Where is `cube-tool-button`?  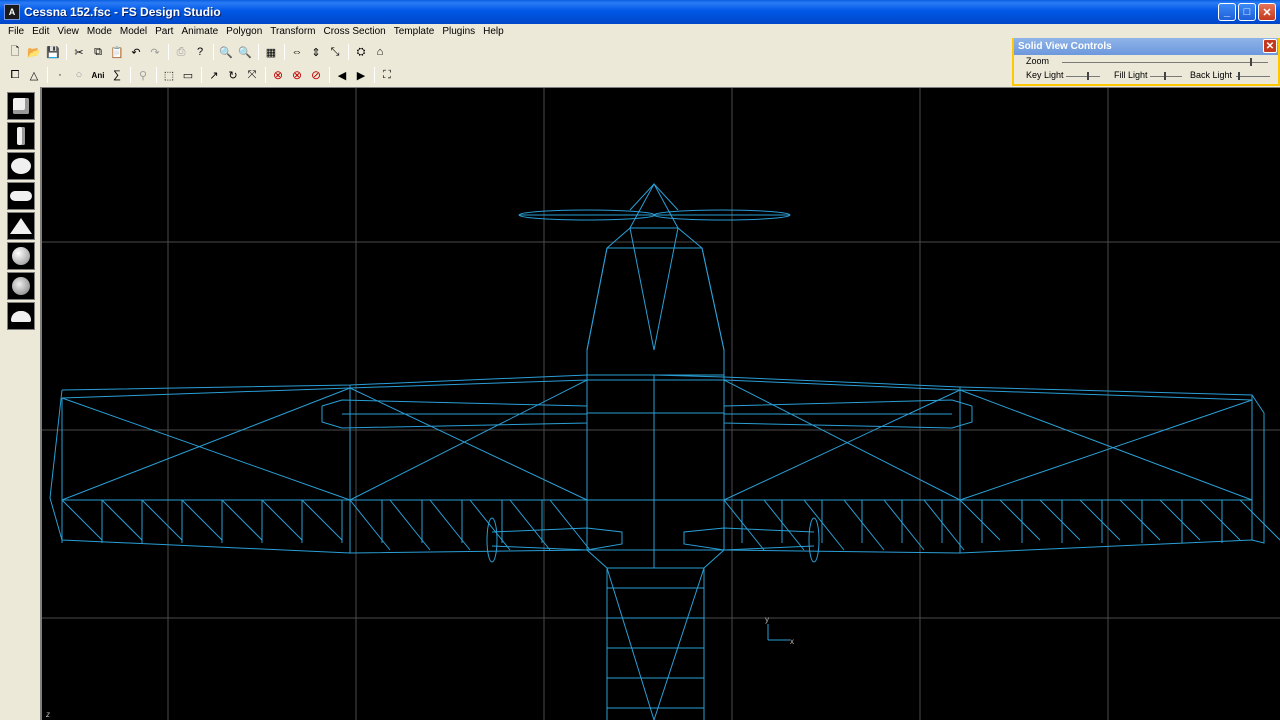 cube-tool-button is located at coordinates (21, 106).